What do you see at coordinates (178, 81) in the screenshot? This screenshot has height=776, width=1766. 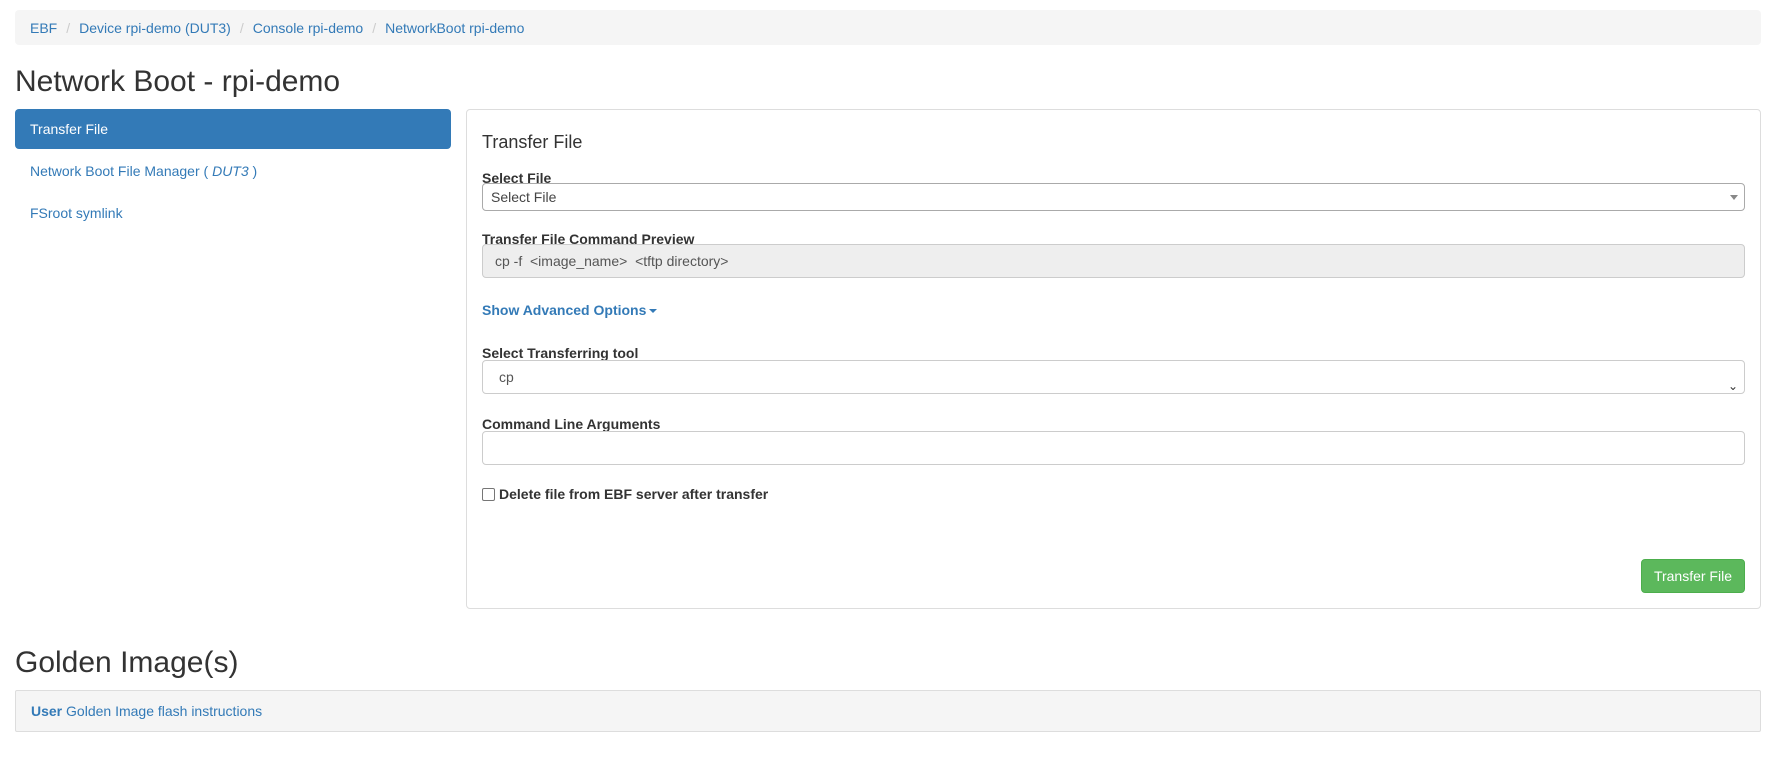 I see `page-title: Network Boot - rpi-demo` at bounding box center [178, 81].